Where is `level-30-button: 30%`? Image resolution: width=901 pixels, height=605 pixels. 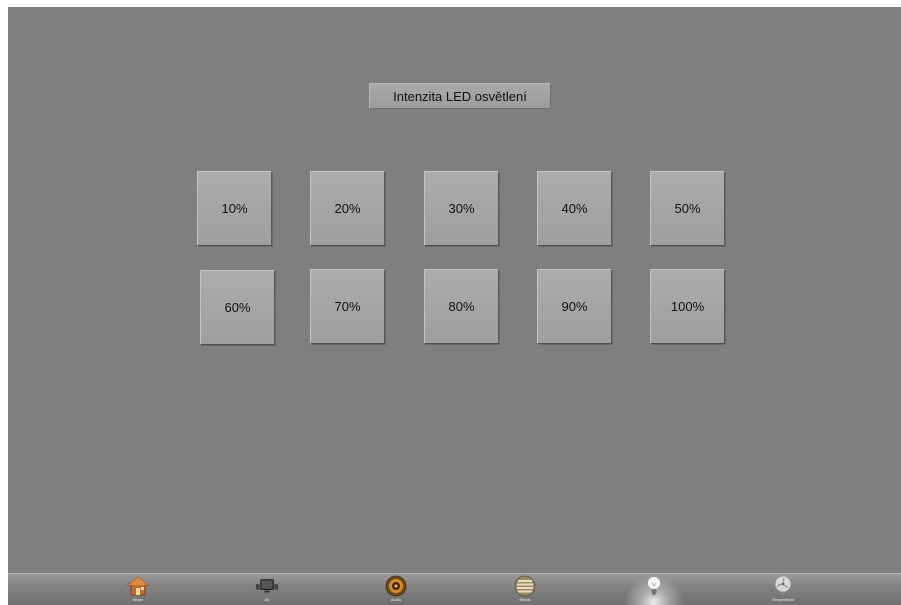 level-30-button: 30% is located at coordinates (461, 208).